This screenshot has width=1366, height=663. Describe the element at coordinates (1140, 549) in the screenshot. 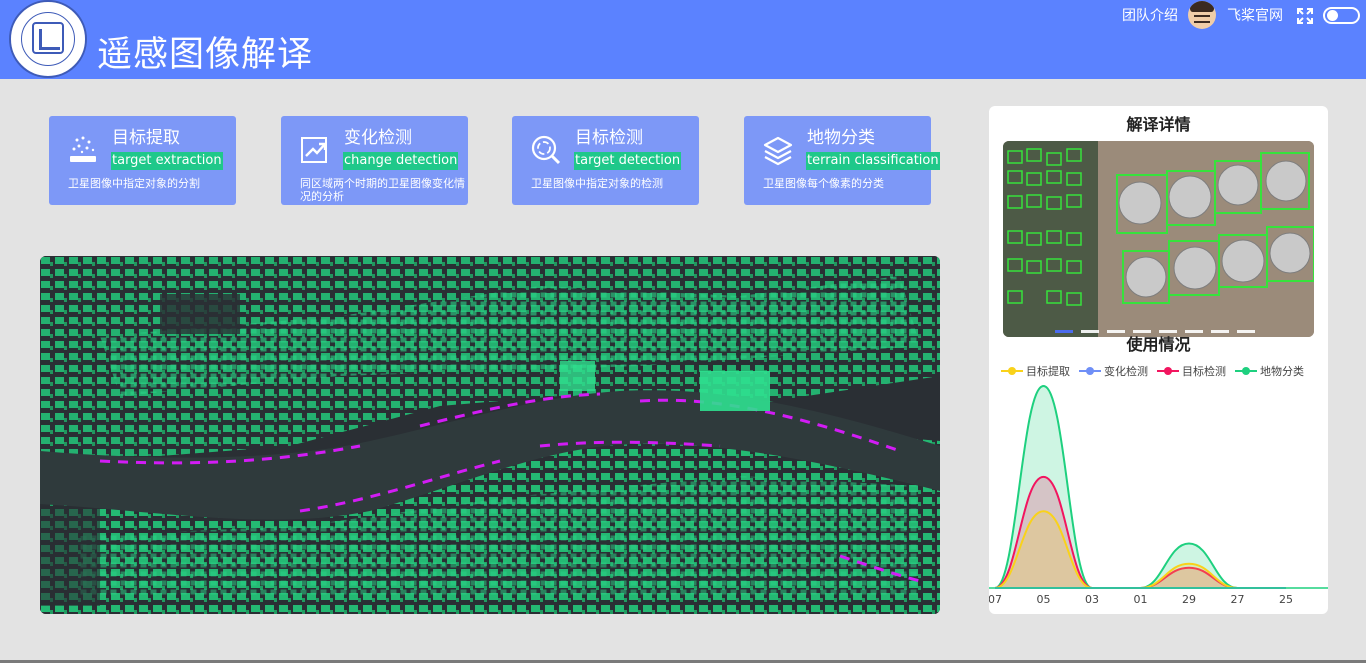

I see `series-area` at that location.